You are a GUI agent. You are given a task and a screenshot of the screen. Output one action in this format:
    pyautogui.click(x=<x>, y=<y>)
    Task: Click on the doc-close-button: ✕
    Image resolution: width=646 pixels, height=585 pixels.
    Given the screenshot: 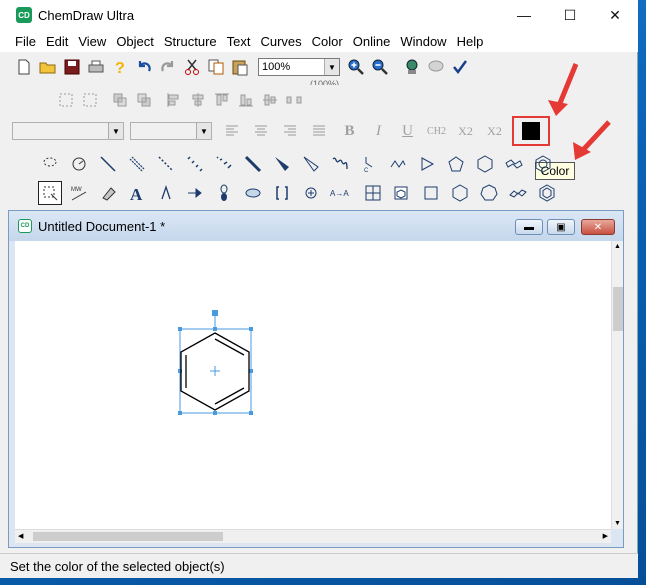 What is the action you would take?
    pyautogui.click(x=598, y=227)
    